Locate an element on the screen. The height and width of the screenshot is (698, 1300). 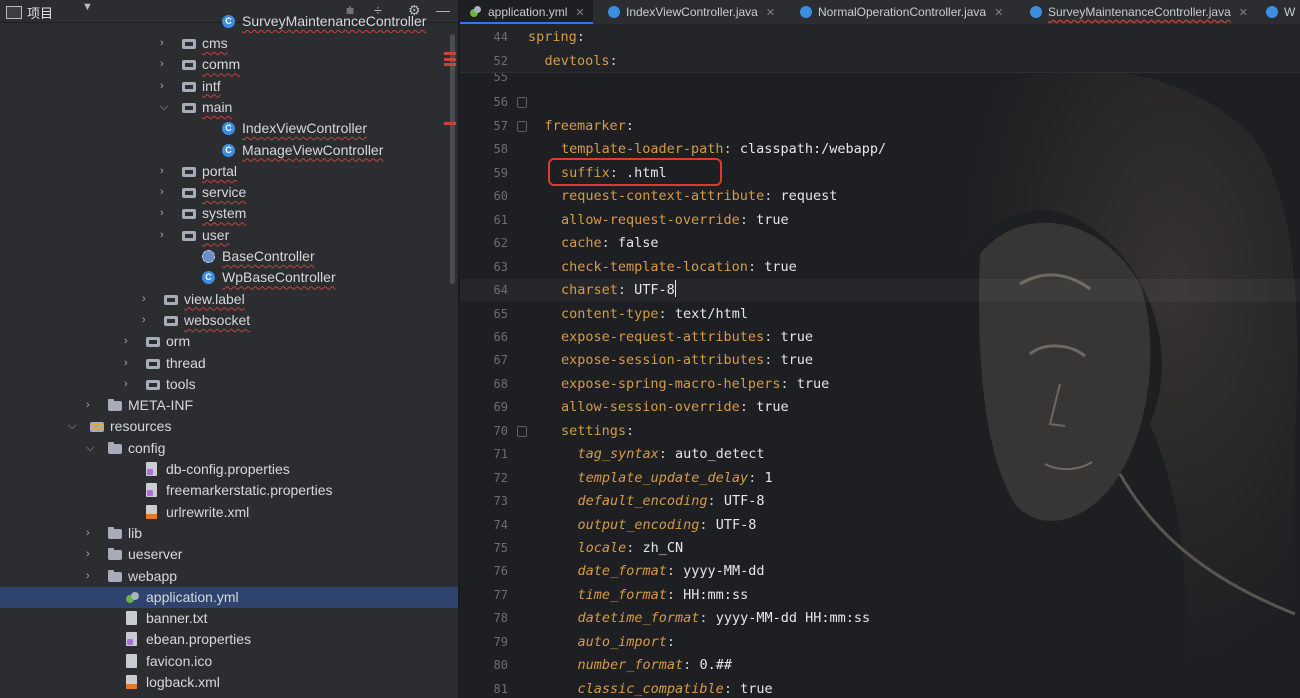
tree-item: ManageViewController is located at coordinates (229, 150).